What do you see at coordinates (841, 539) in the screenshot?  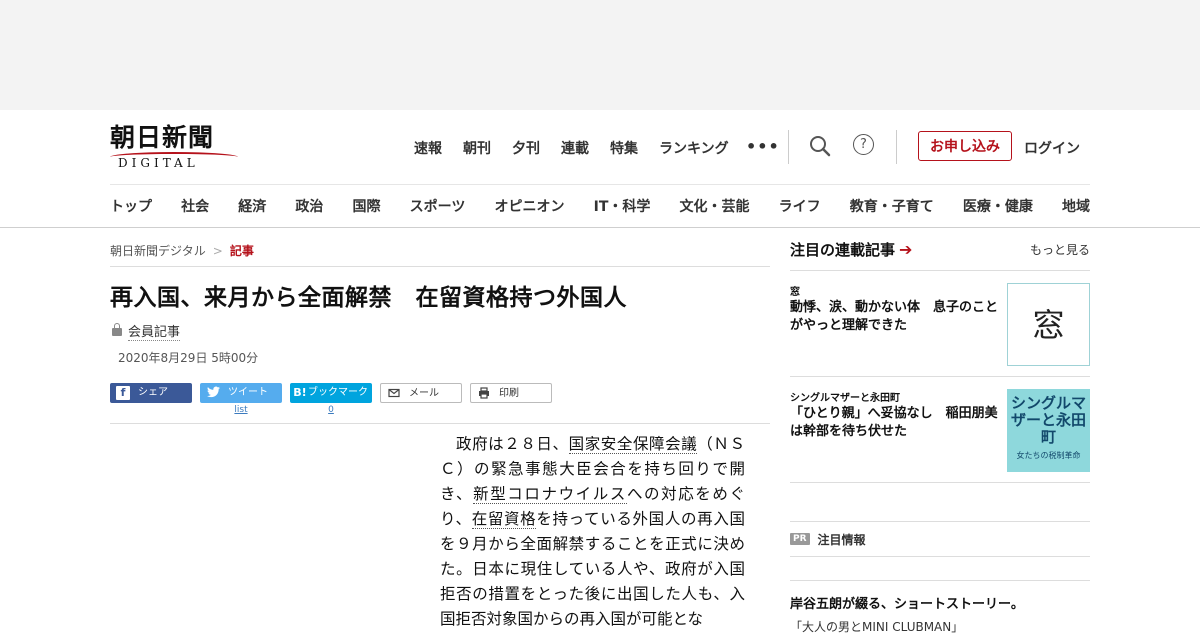 I see `pr-label: 注目情報` at bounding box center [841, 539].